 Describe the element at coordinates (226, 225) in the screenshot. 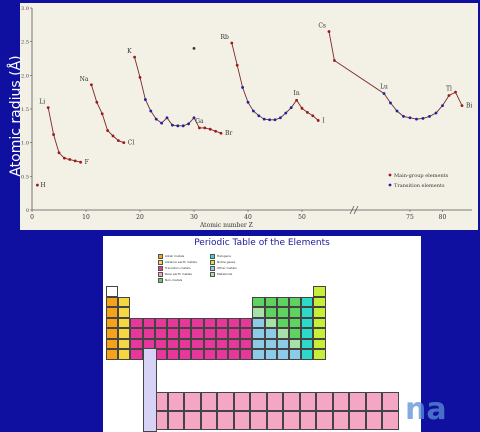

I see `x-axis-label: Atomic number Z` at that location.